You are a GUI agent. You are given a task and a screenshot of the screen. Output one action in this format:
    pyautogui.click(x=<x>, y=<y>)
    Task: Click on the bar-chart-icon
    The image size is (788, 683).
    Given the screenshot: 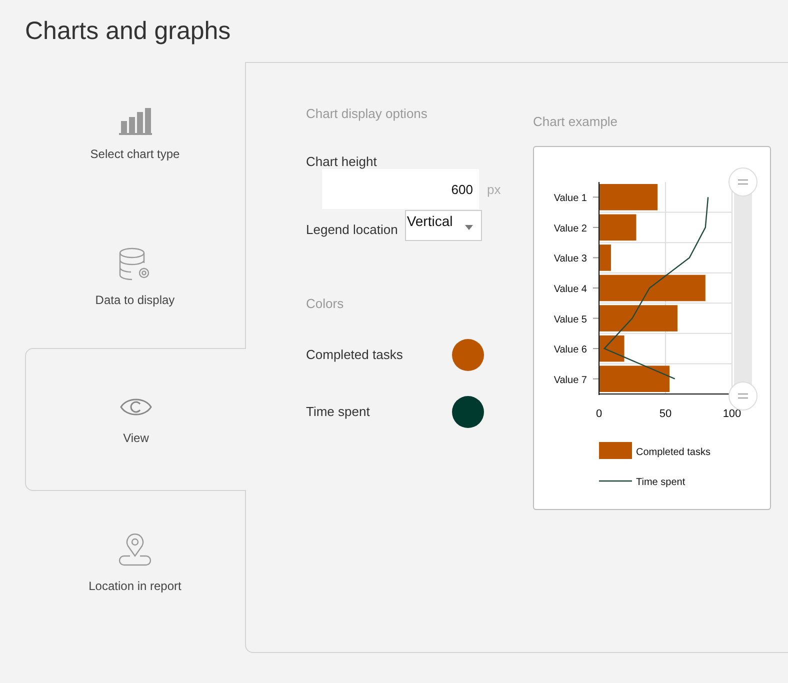 What is the action you would take?
    pyautogui.click(x=135, y=120)
    